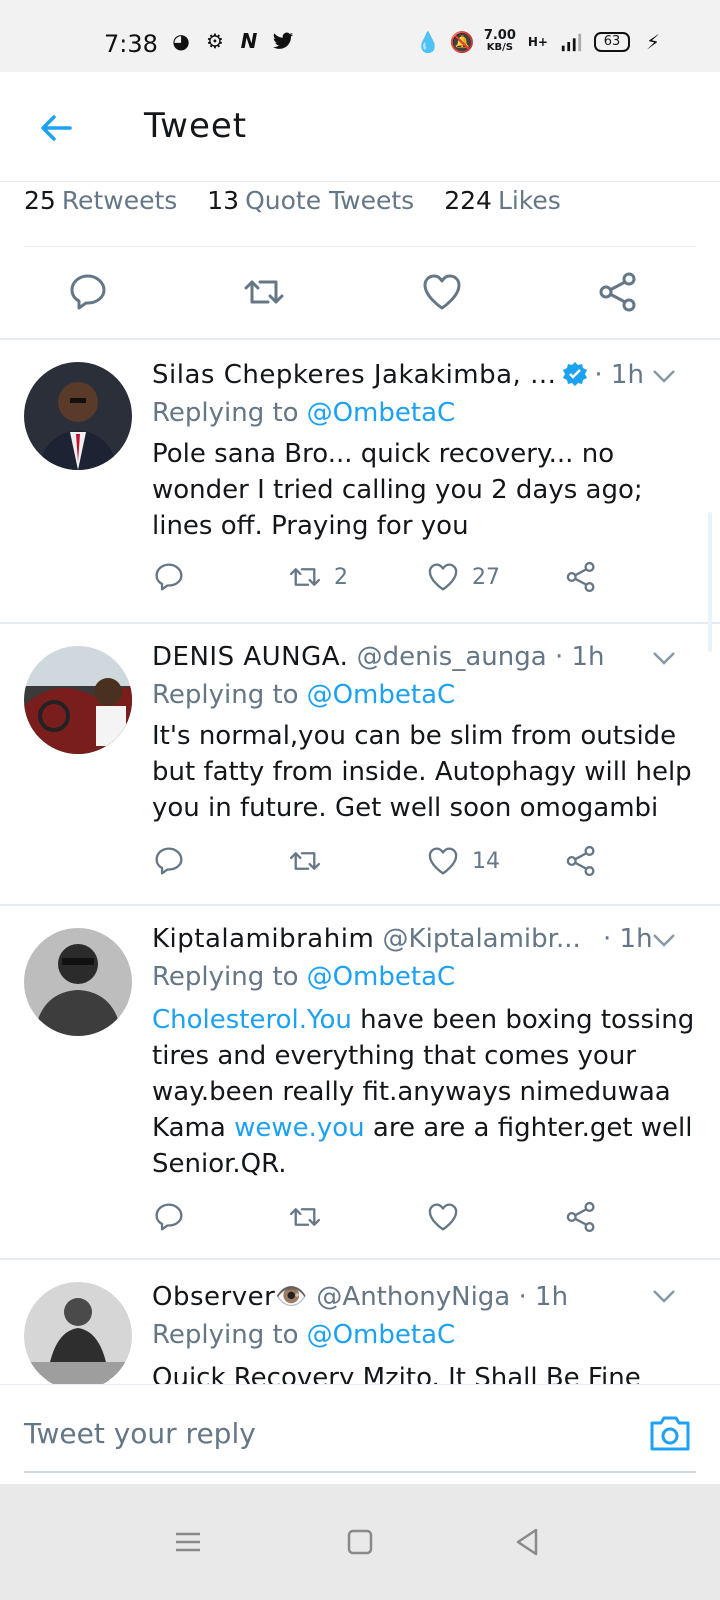 The image size is (720, 1600). What do you see at coordinates (452, 657) in the screenshot?
I see `user-handle: @denis_aunga` at bounding box center [452, 657].